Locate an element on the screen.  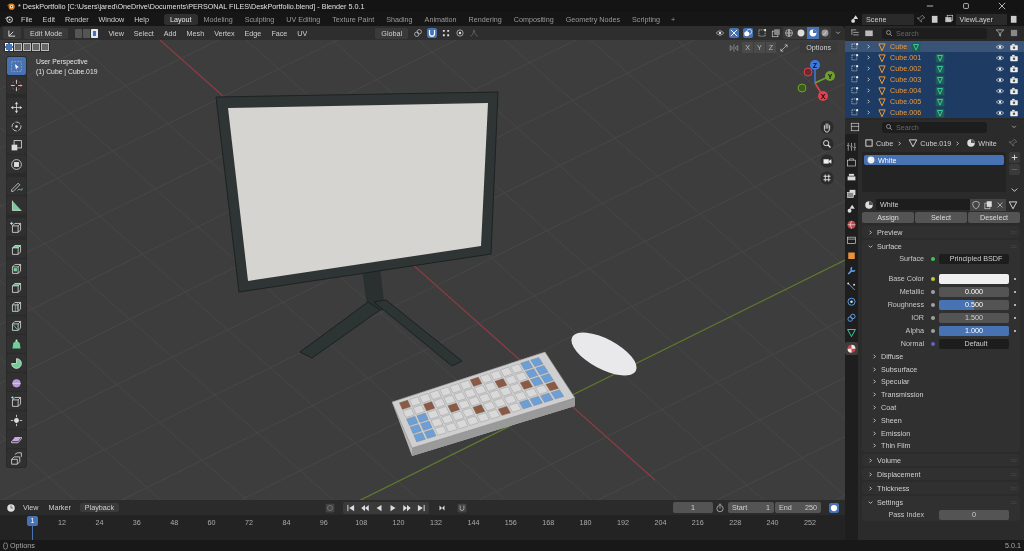
editor-type-button is located at coordinates (12, 33).